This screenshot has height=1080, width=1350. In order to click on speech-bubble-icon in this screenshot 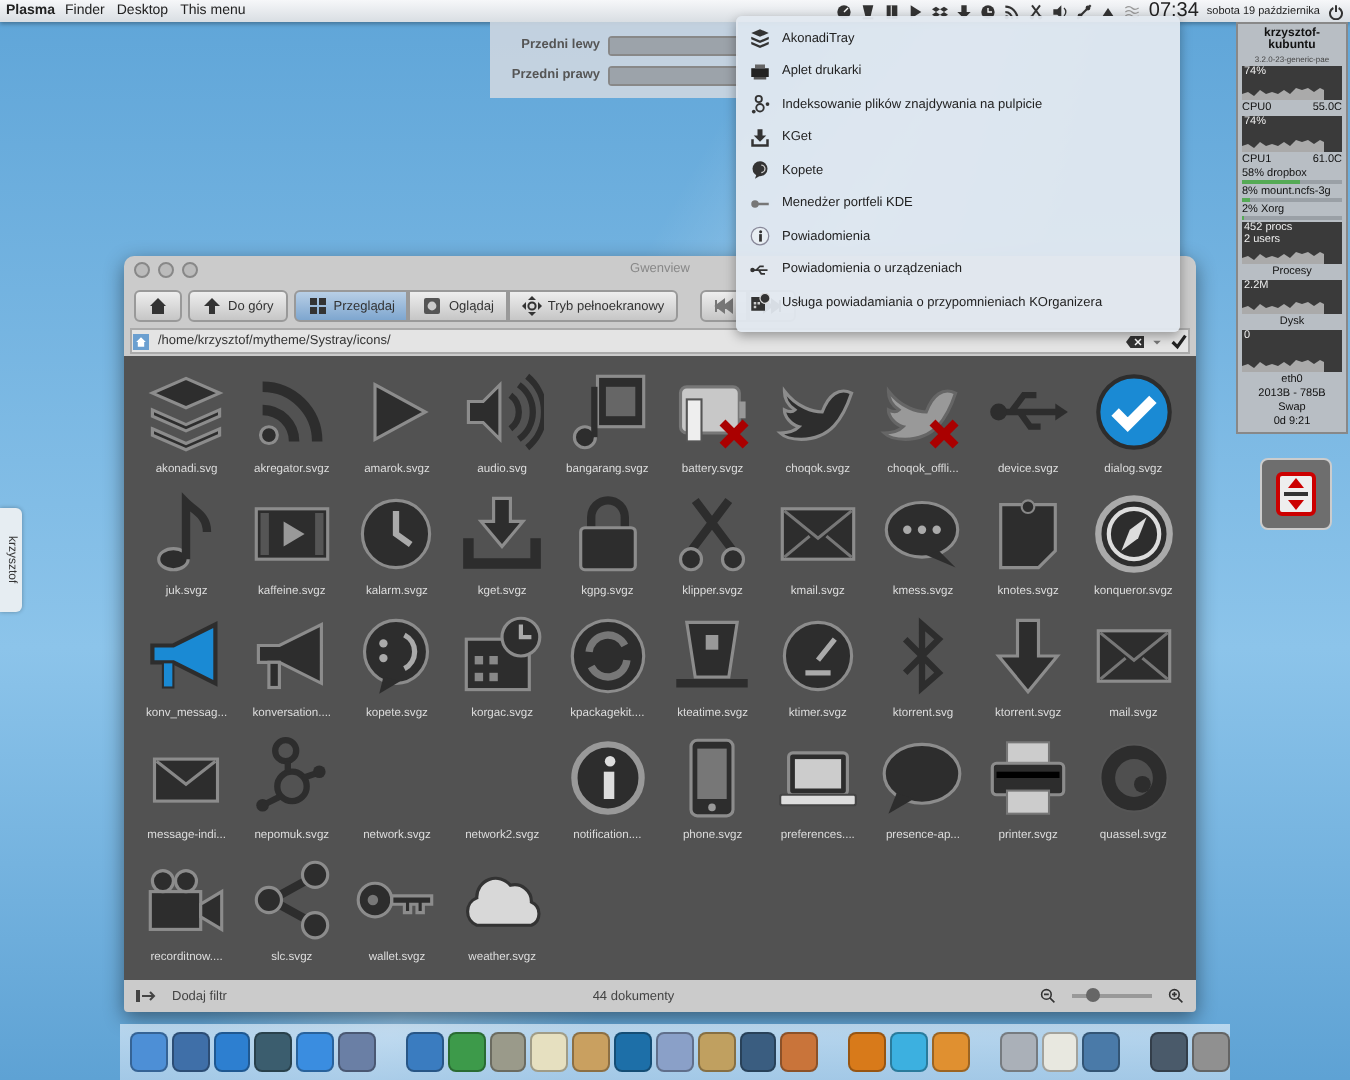, I will do `click(760, 170)`.